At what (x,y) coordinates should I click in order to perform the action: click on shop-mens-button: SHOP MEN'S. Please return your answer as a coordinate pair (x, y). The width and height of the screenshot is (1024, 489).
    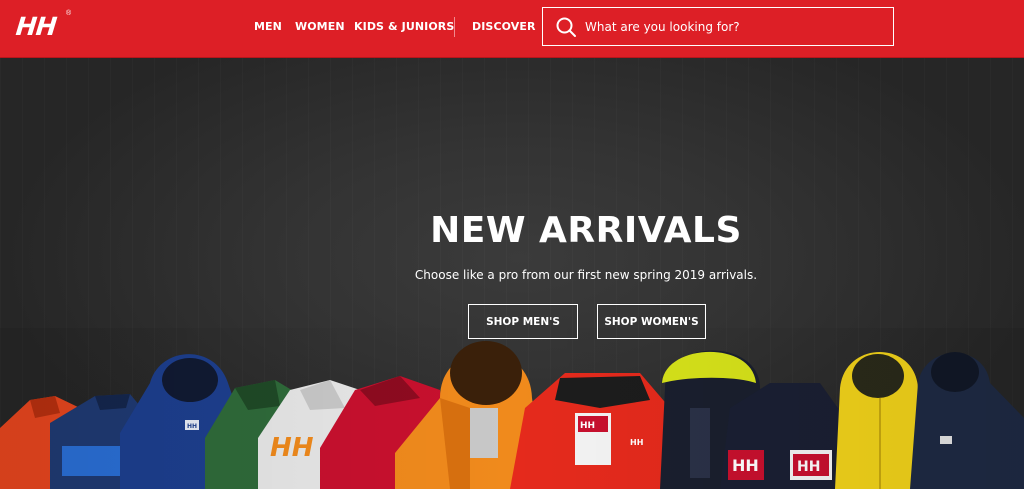
    Looking at the image, I should click on (523, 321).